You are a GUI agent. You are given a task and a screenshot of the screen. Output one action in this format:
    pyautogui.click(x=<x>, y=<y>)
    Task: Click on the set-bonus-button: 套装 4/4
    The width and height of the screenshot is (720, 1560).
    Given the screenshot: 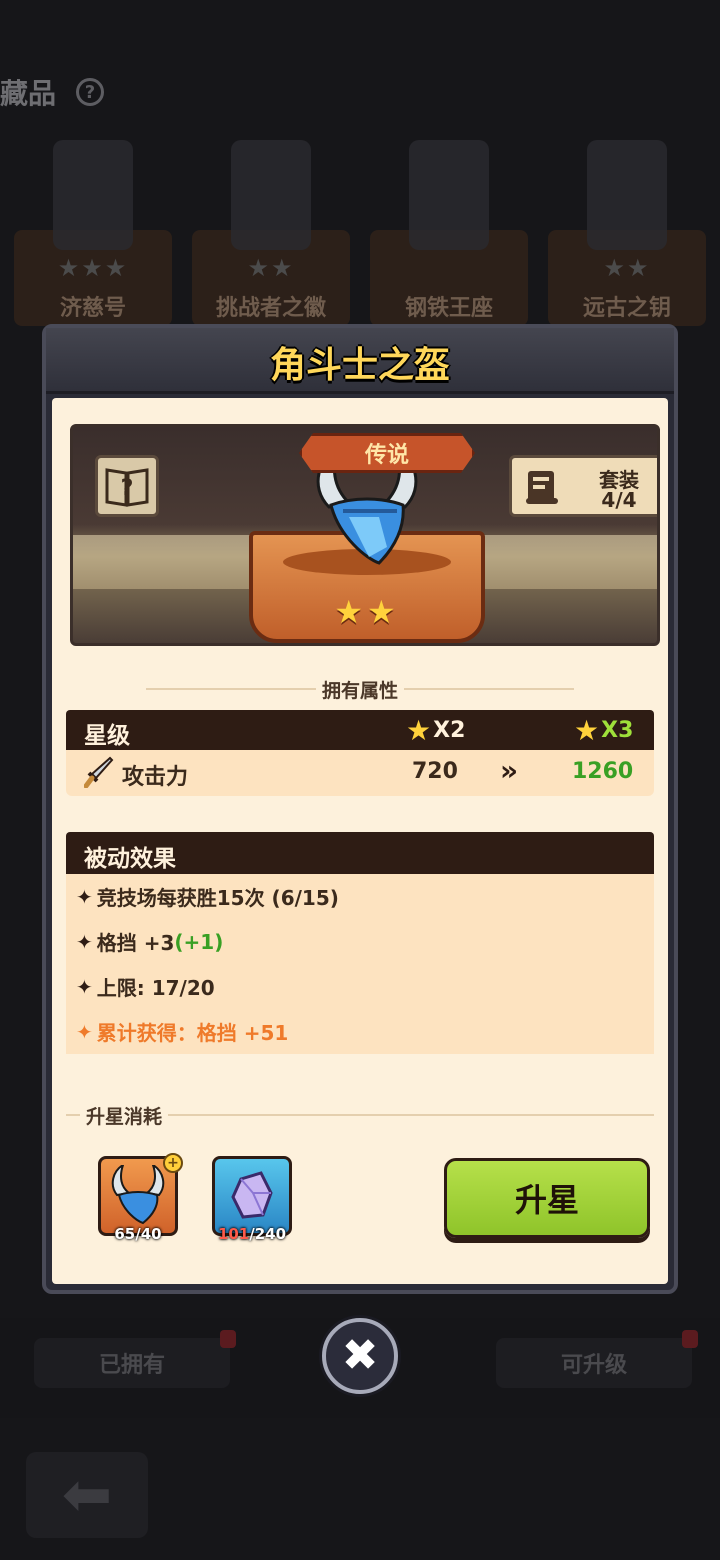 What is the action you would take?
    pyautogui.click(x=583, y=486)
    